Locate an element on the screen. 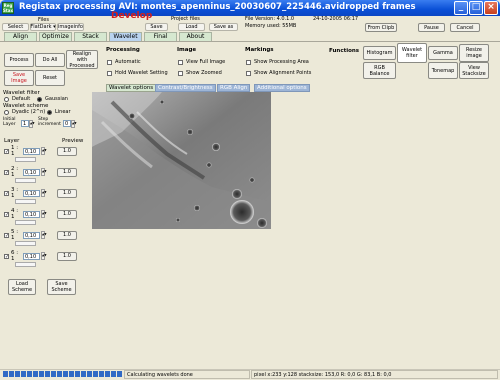  dyadic-radio-option: Dyadic (2^n) is located at coordinates (24, 112).